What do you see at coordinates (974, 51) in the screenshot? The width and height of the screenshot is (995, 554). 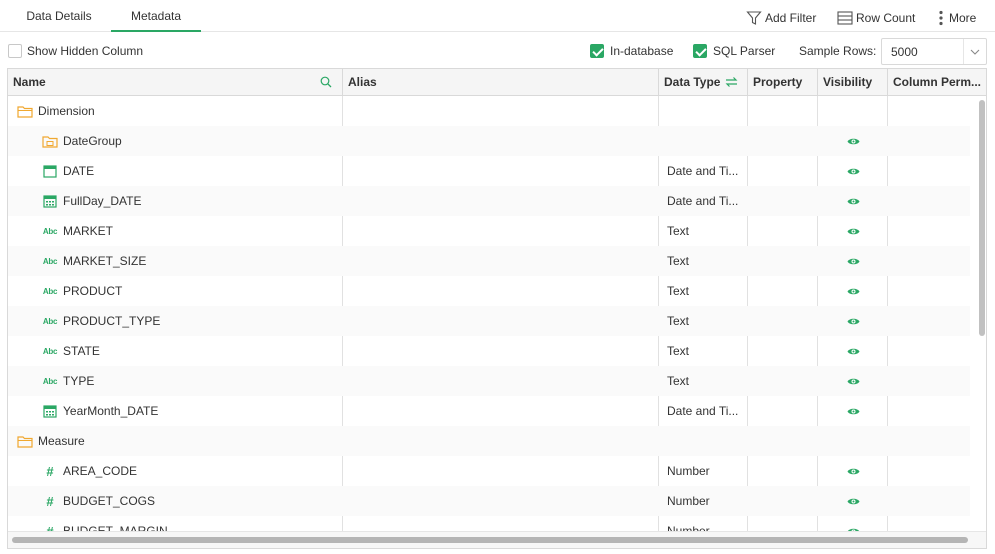 I see `dropdown-arrow` at bounding box center [974, 51].